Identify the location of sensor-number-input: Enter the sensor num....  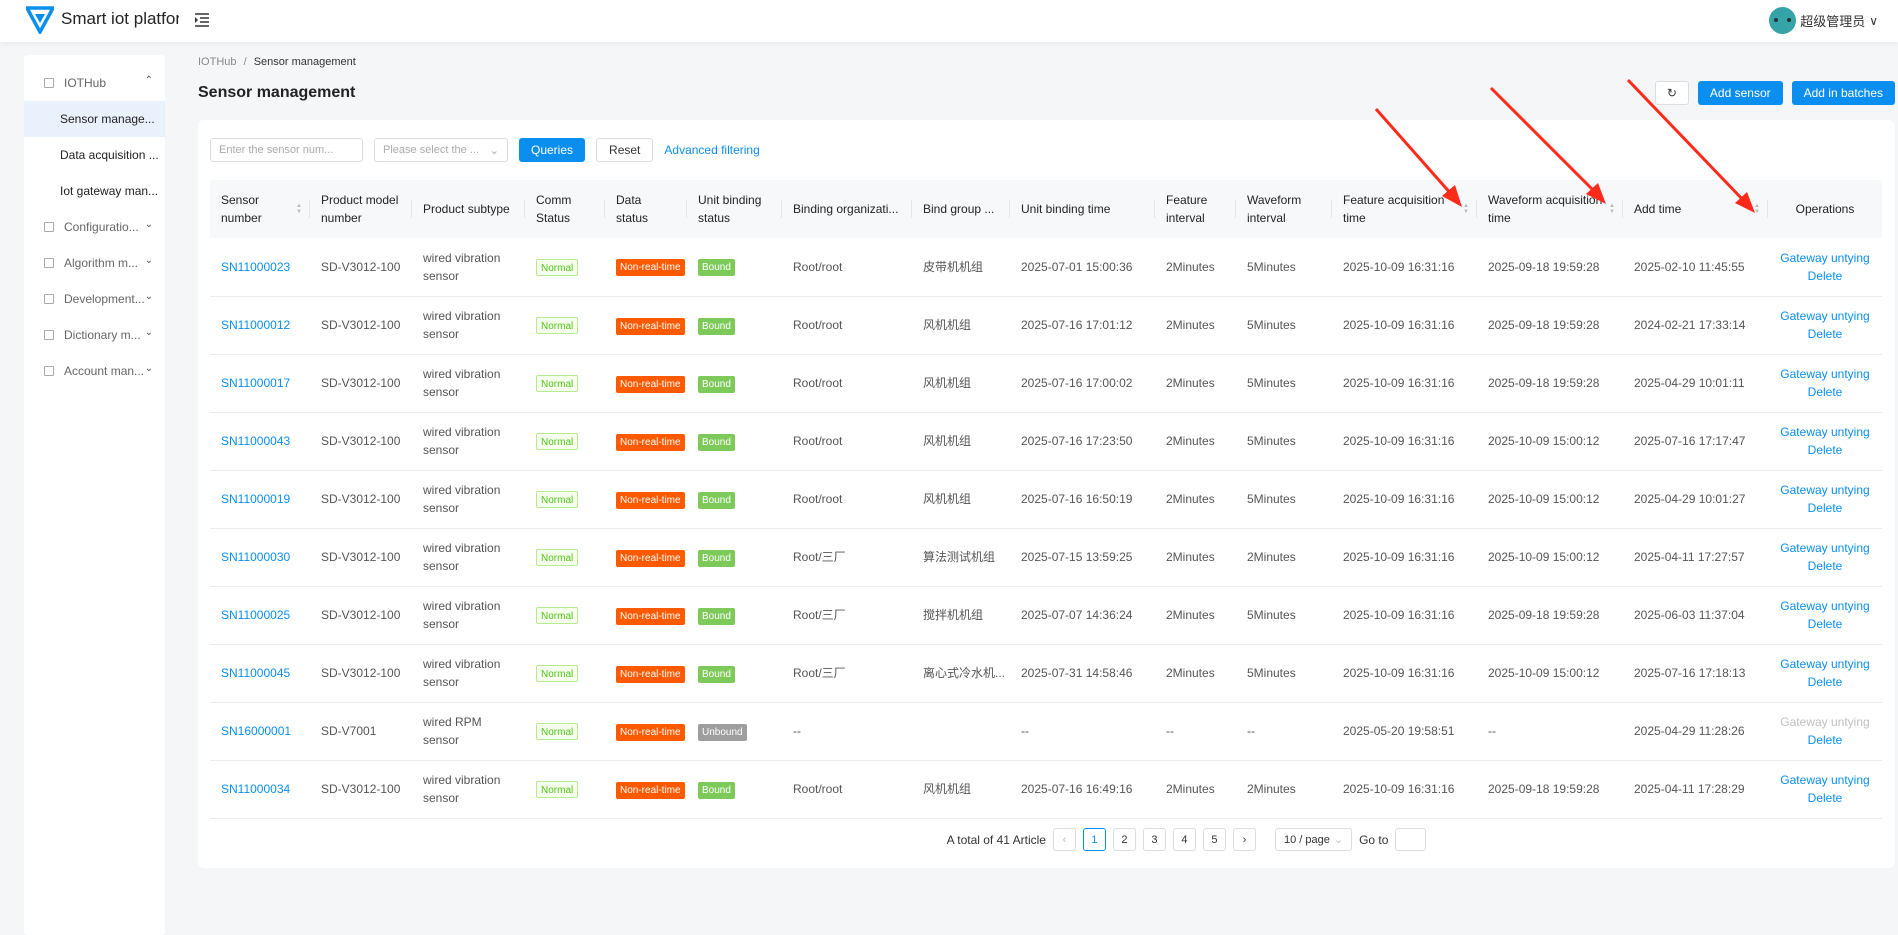
(286, 150).